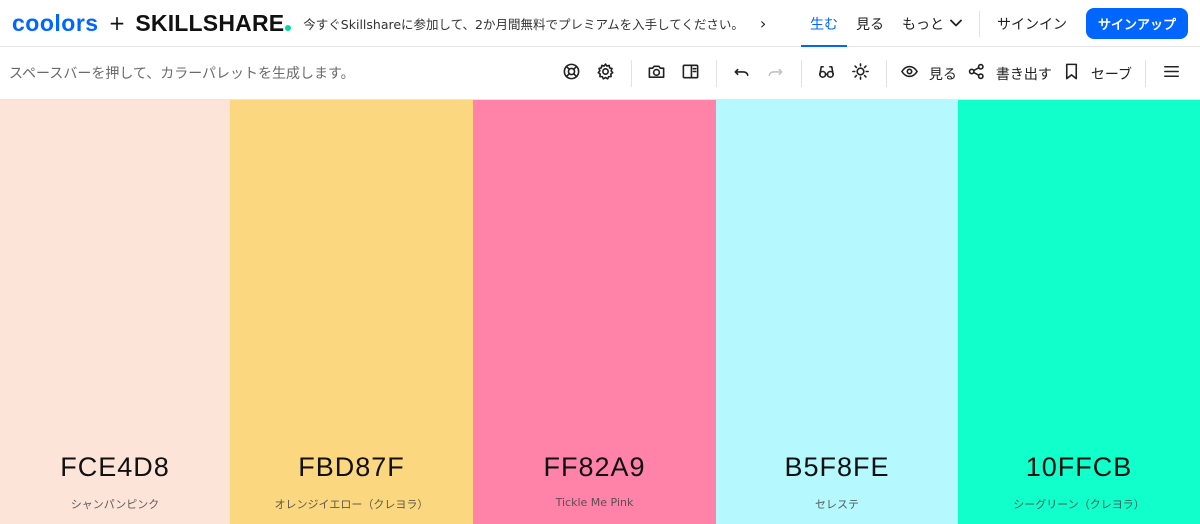 Image resolution: width=1200 pixels, height=524 pixels. Describe the element at coordinates (956, 23) in the screenshot. I see `chevron-down-icon` at that location.